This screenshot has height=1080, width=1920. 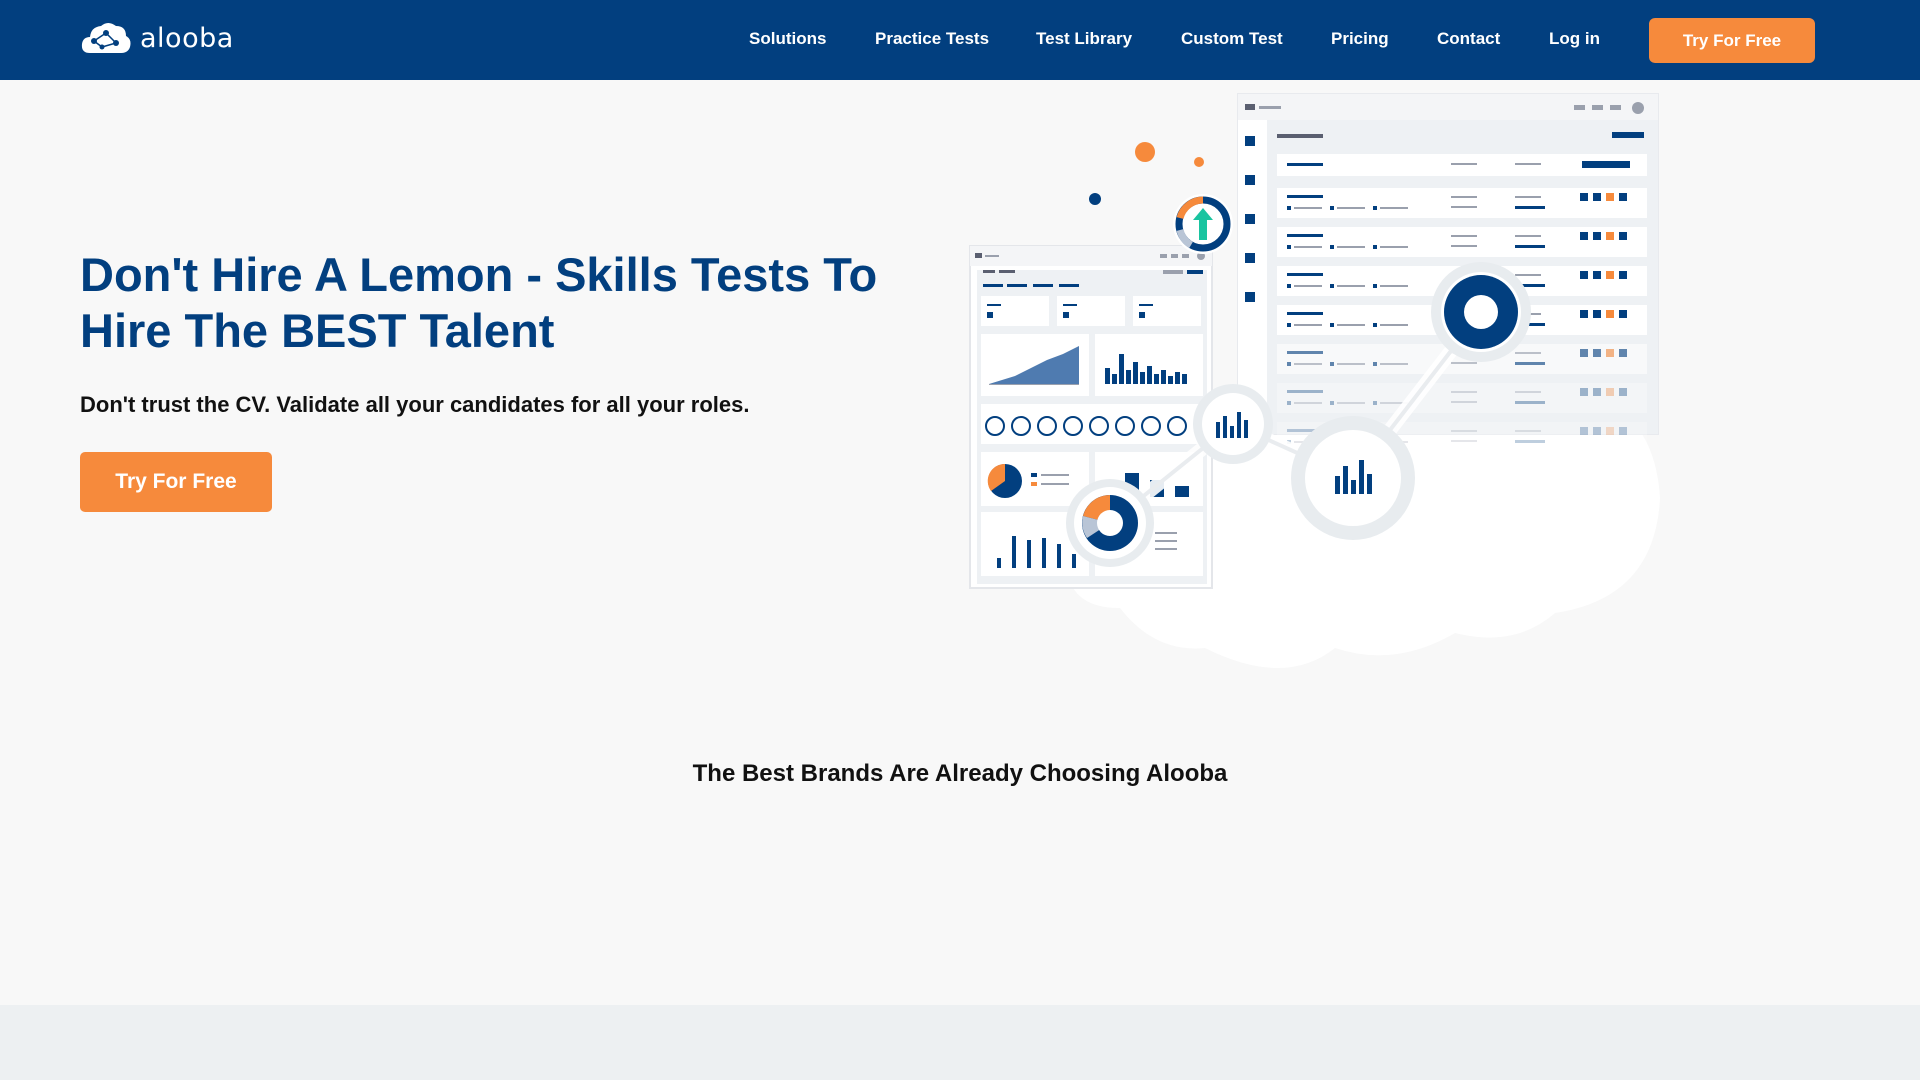 What do you see at coordinates (1084, 39) in the screenshot?
I see `nav-test-library: Test Library` at bounding box center [1084, 39].